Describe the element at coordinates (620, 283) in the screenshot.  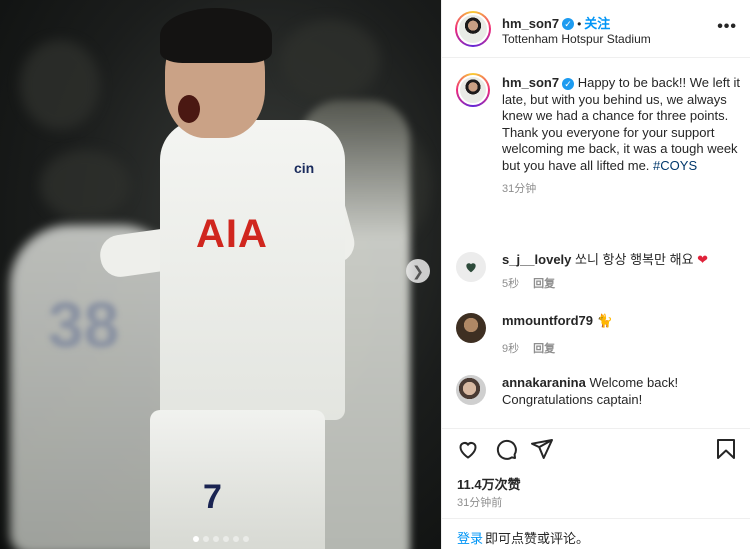
I see `comment-meta: 5秒 回复` at that location.